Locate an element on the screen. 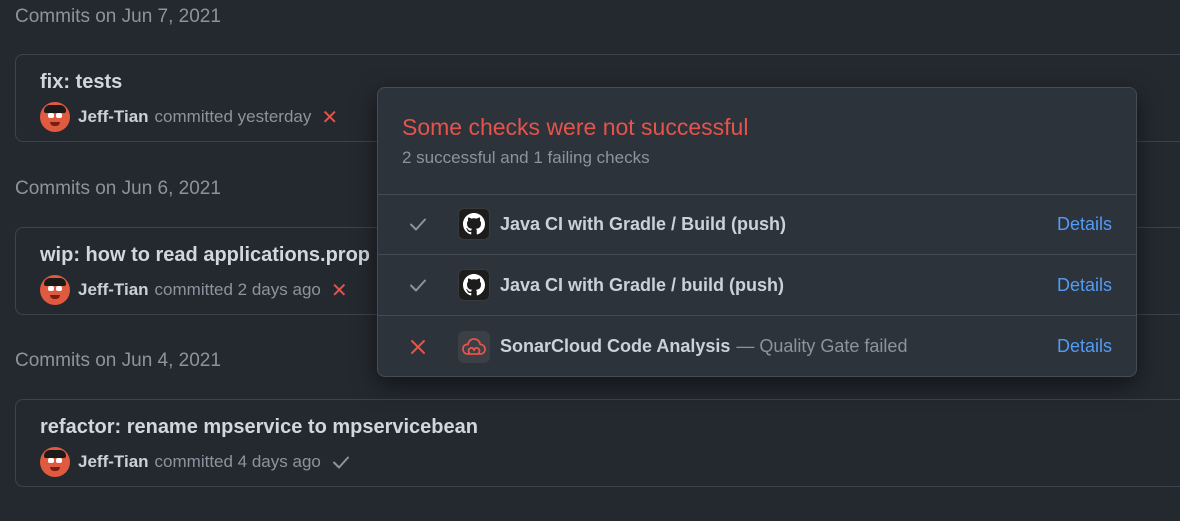  check-description: — Quality Gate failed is located at coordinates (822, 346).